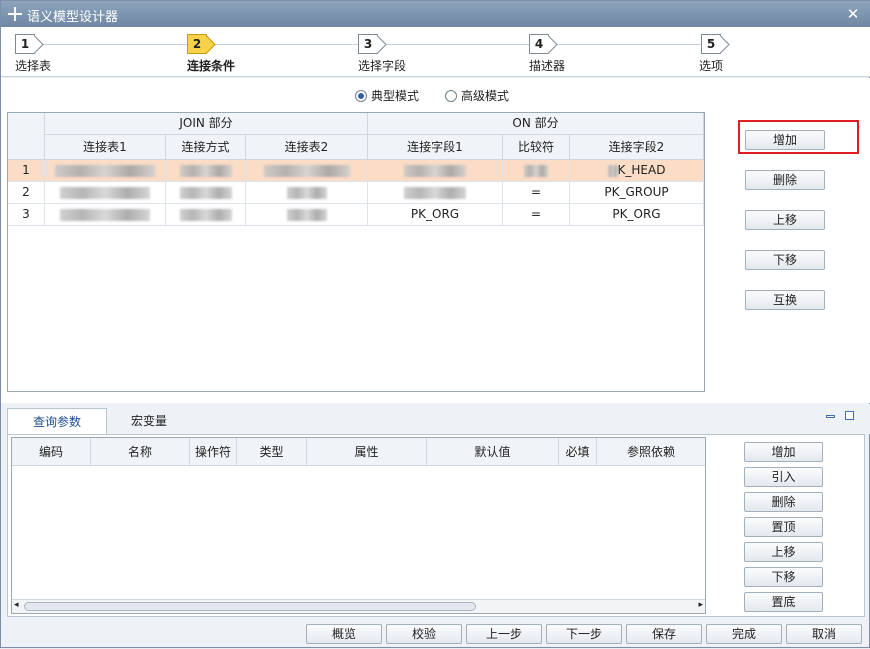  Describe the element at coordinates (197, 44) in the screenshot. I see `step-number: 2` at that location.